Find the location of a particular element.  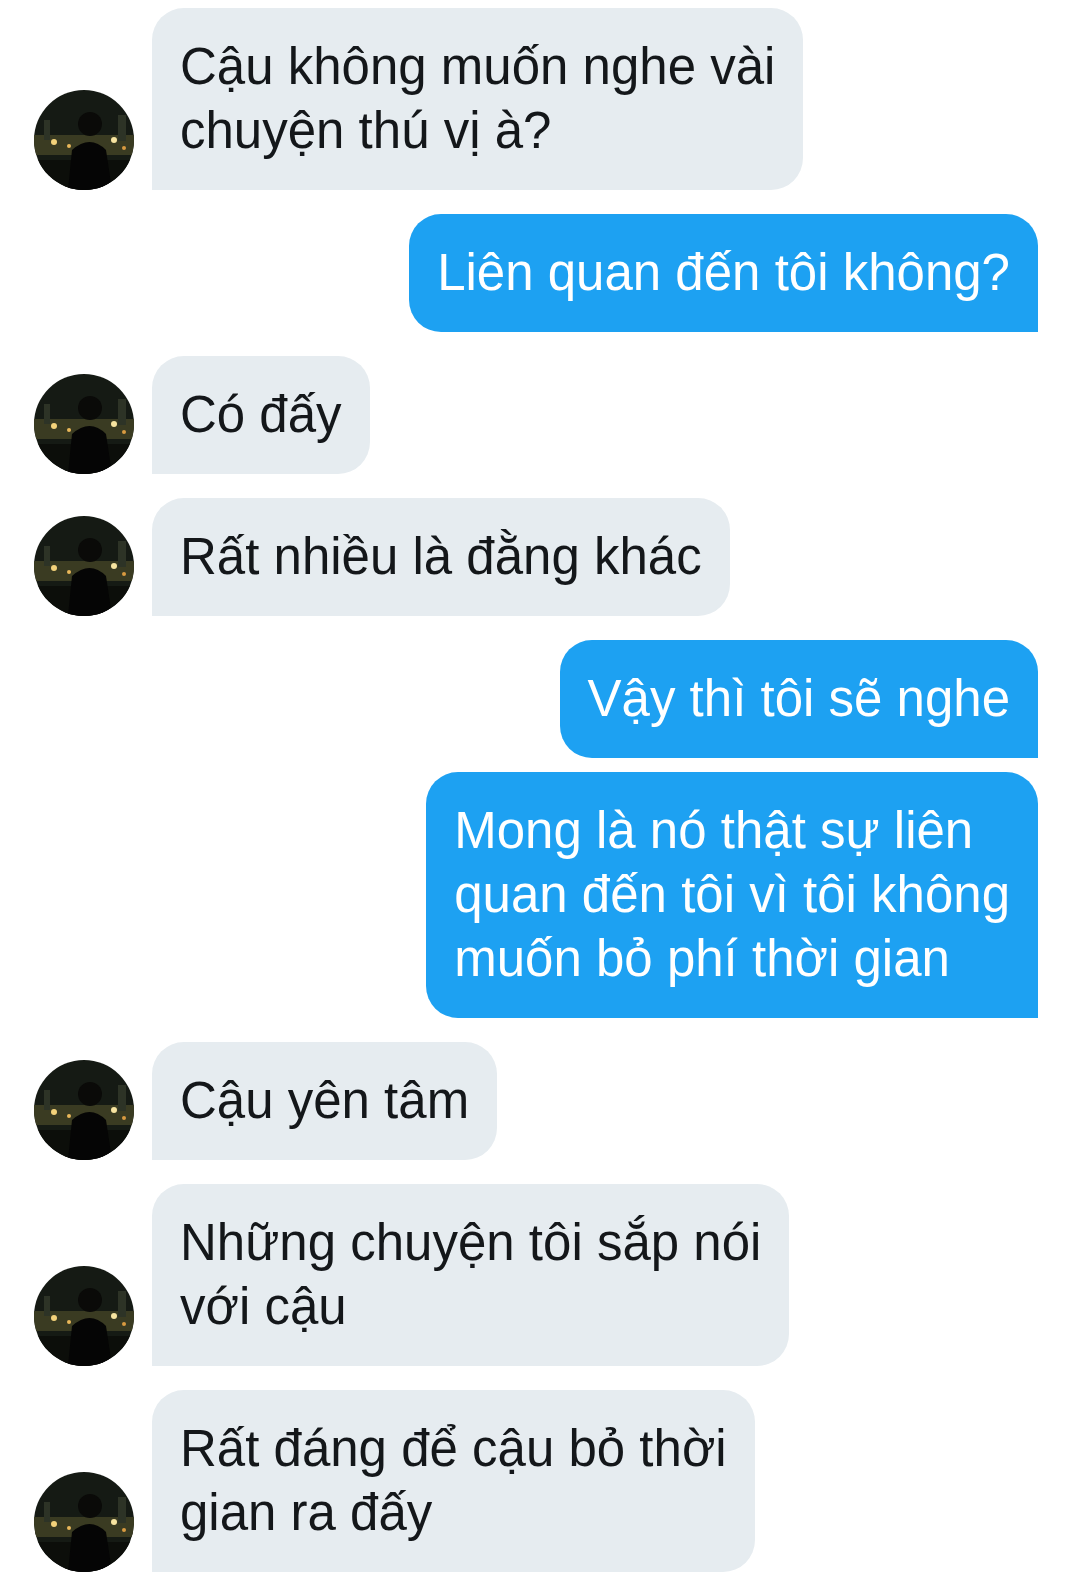

message-bubble: Cậu không muốn nghe vài chuyện thú vị à? is located at coordinates (478, 99).